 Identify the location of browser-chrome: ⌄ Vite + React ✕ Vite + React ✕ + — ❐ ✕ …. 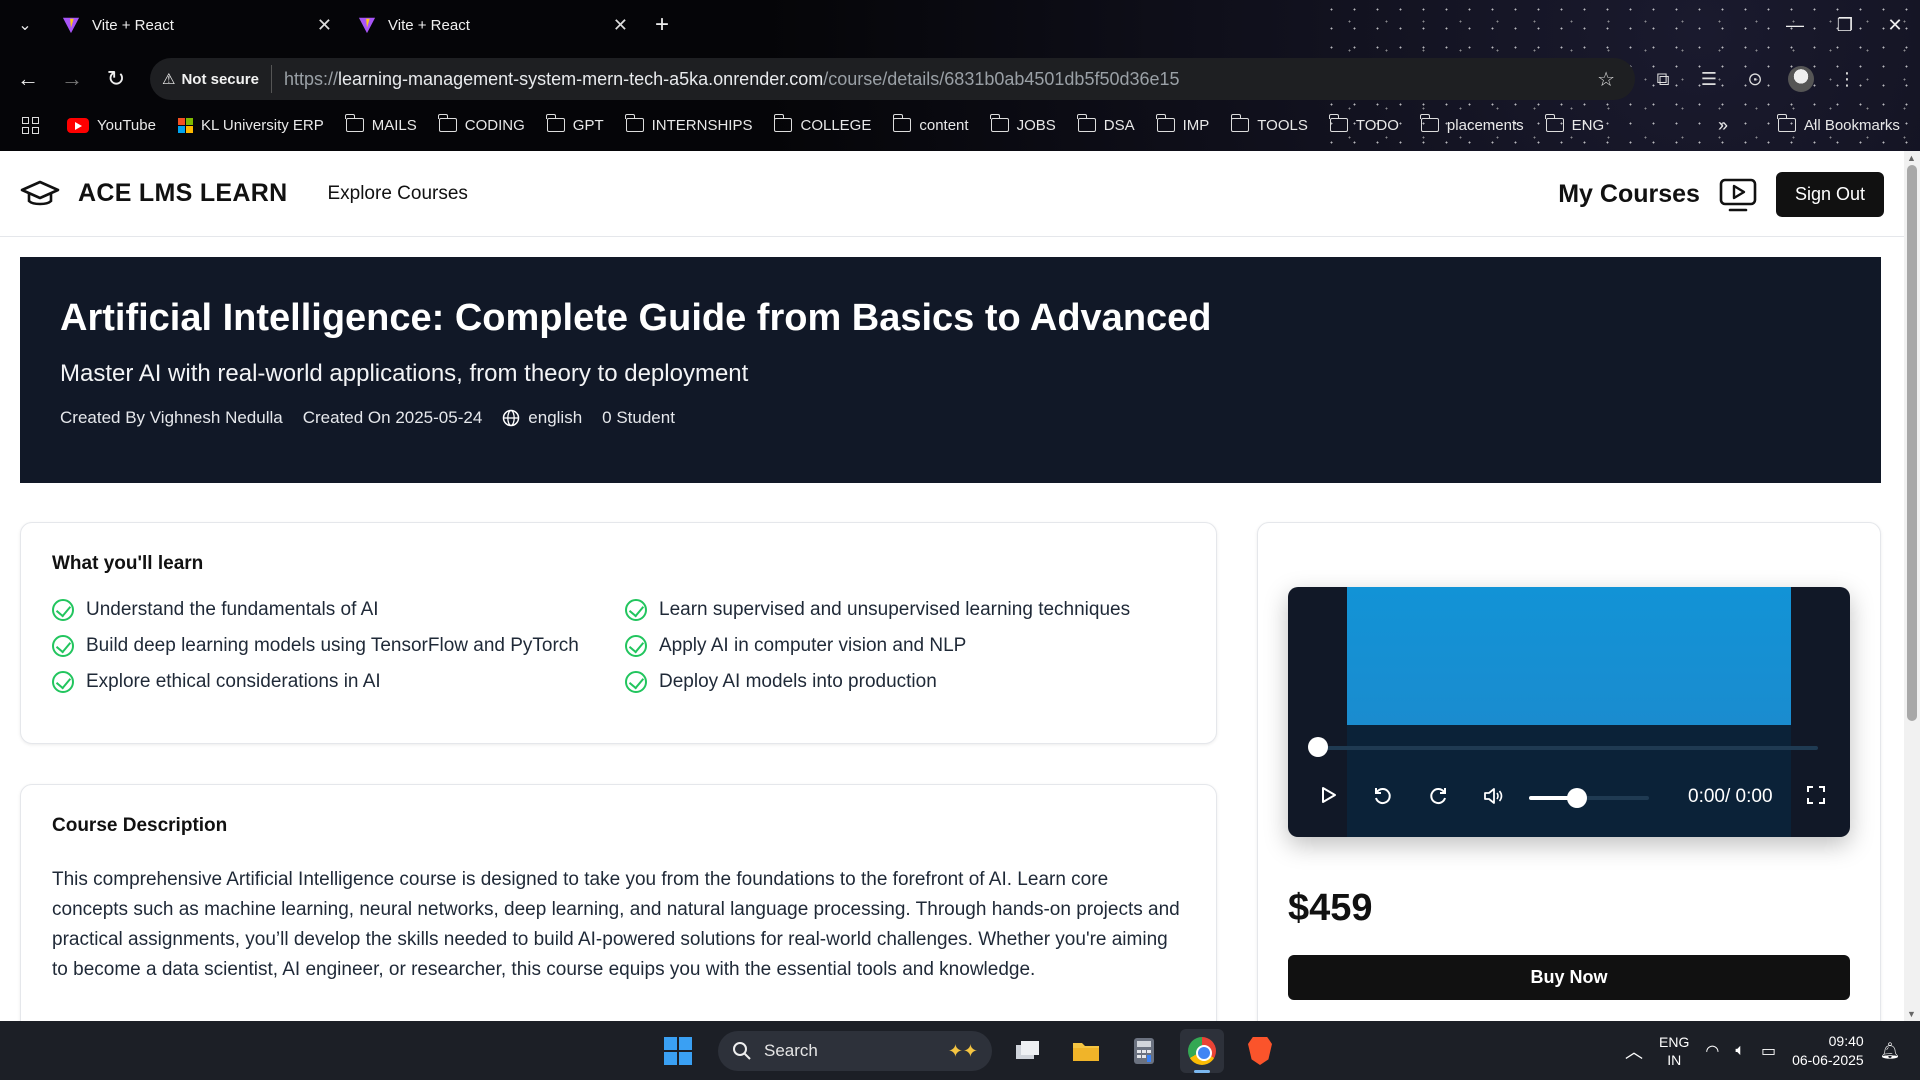
(960, 75).